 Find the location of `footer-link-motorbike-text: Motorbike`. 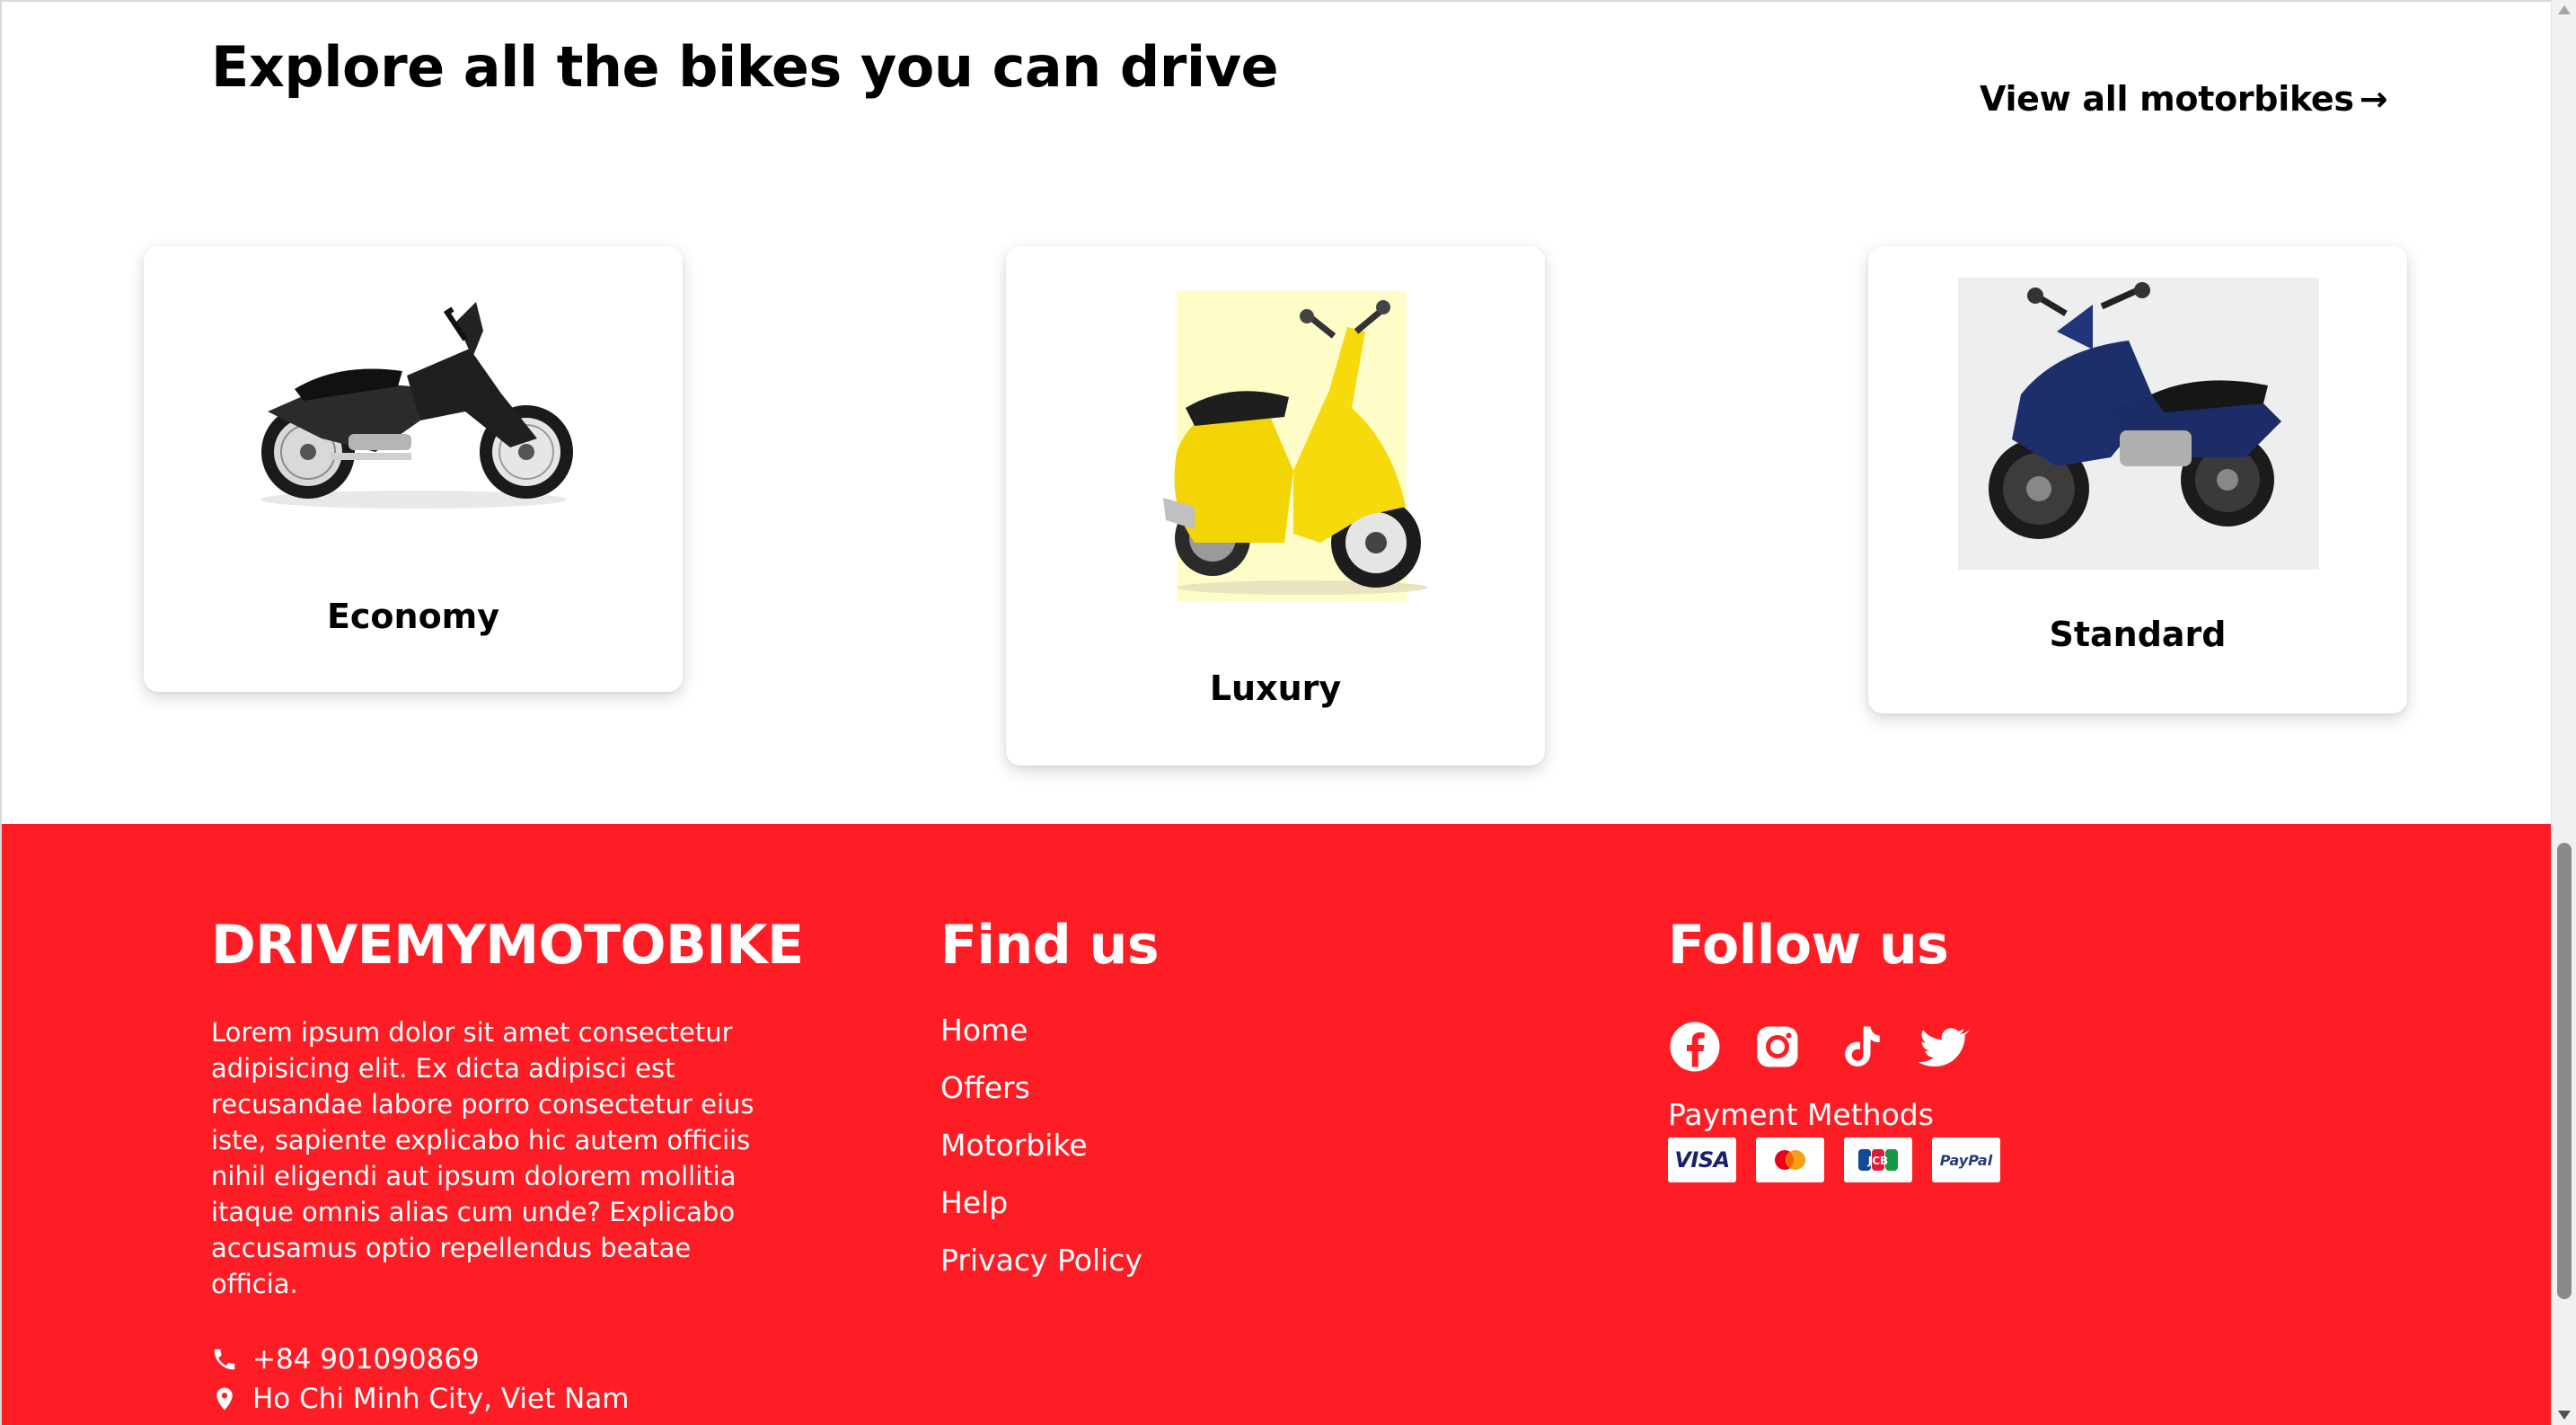

footer-link-motorbike-text: Motorbike is located at coordinates (1014, 1146).